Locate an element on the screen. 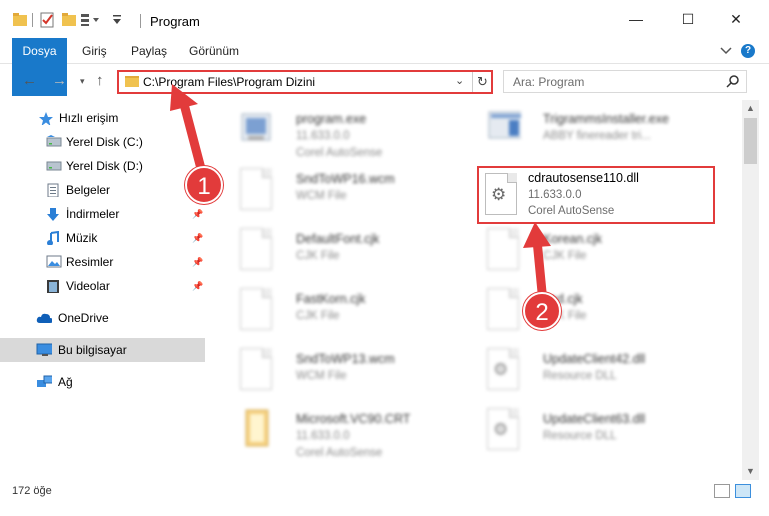 This screenshot has height=516, width=769. arrow-1-head is located at coordinates (184, 97).